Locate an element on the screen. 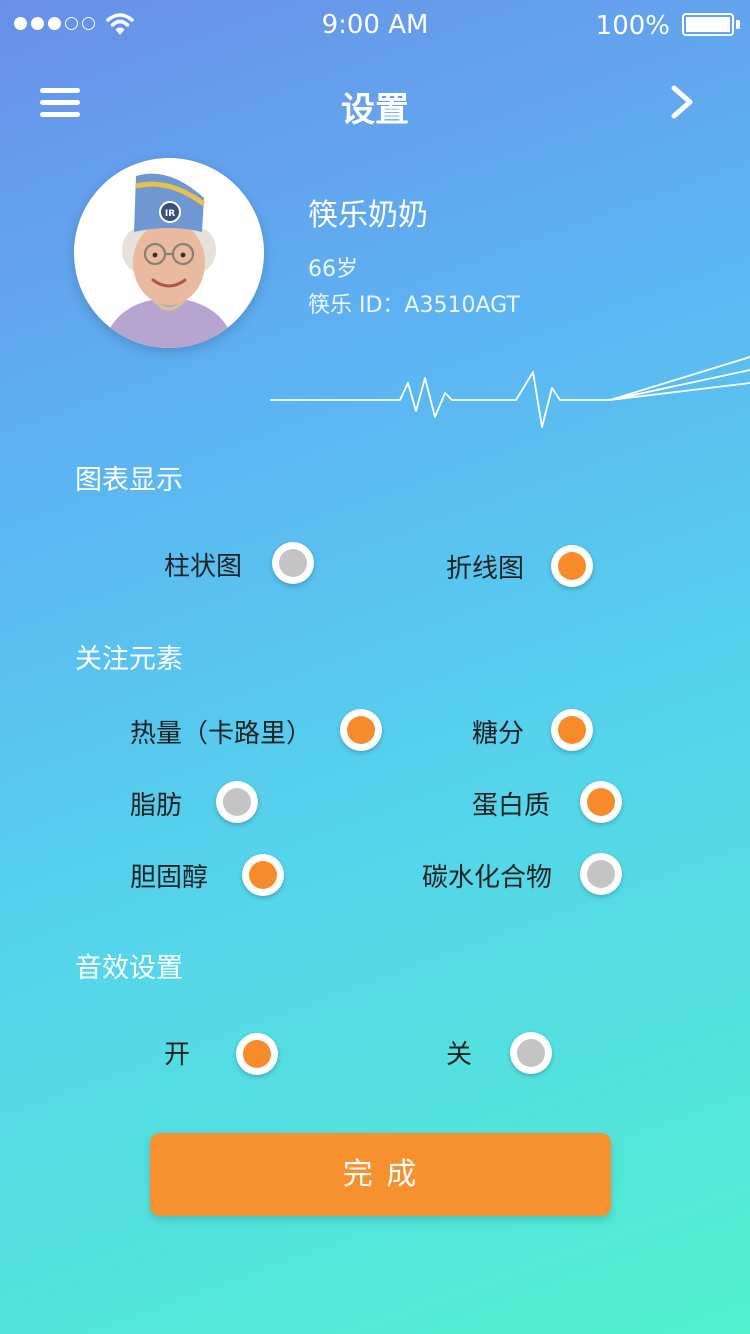 The height and width of the screenshot is (1334, 750). radio-bar-chart is located at coordinates (293, 563).